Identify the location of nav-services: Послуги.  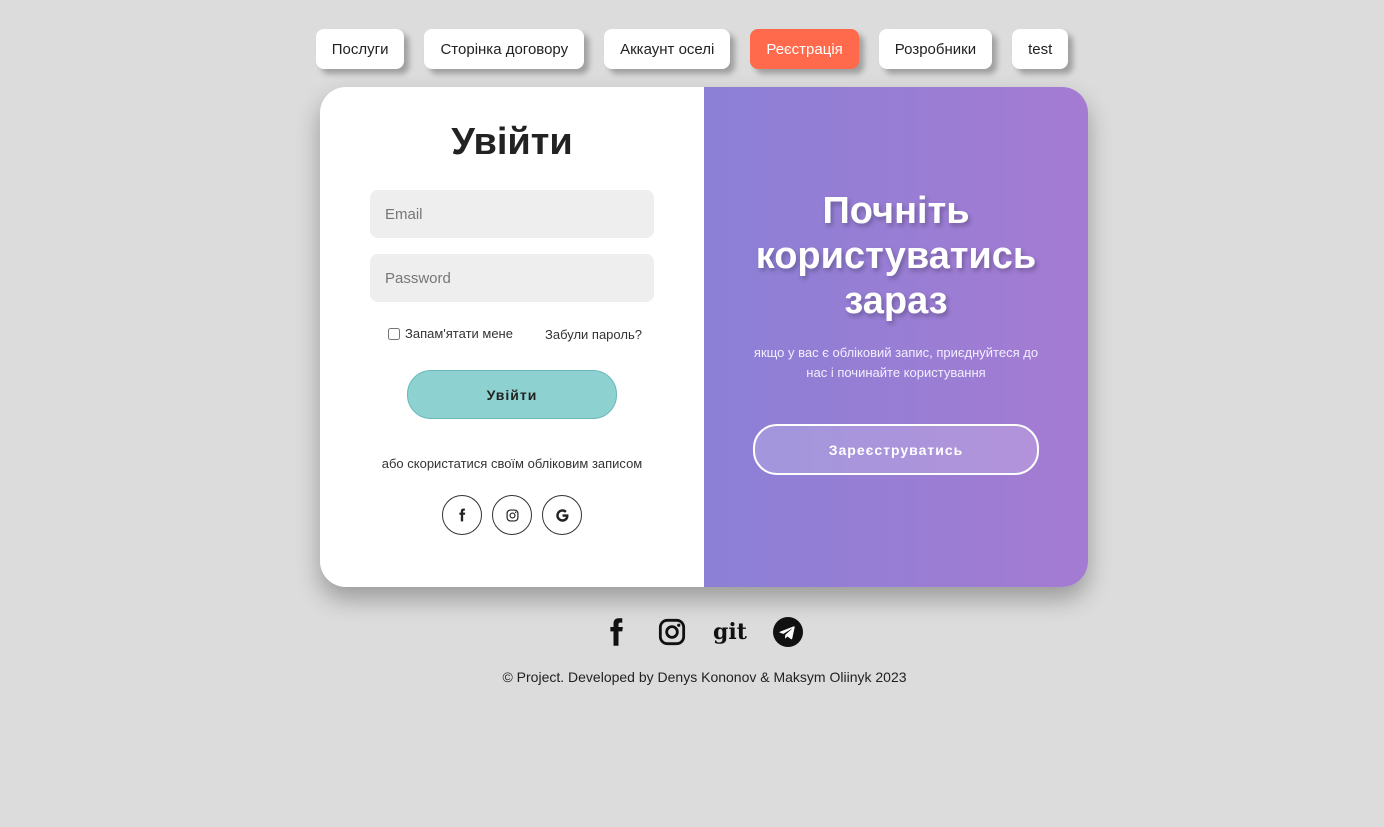
(360, 49).